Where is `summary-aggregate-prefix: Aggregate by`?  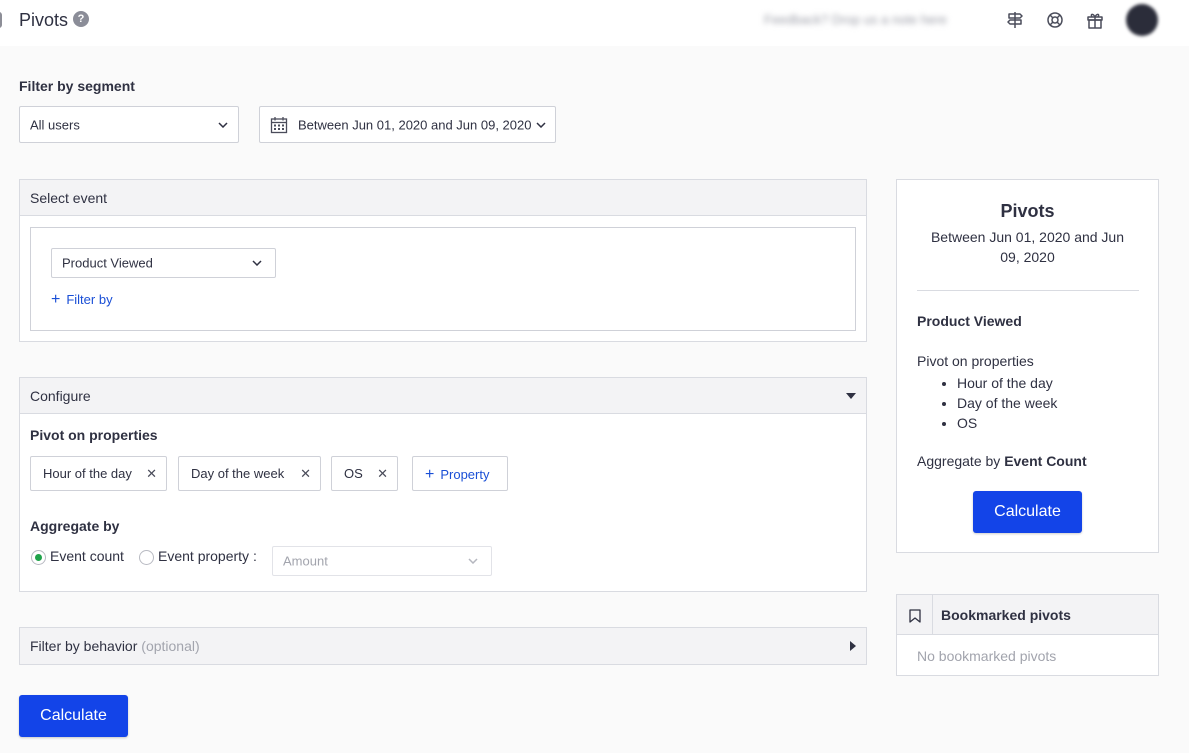 summary-aggregate-prefix: Aggregate by is located at coordinates (959, 461).